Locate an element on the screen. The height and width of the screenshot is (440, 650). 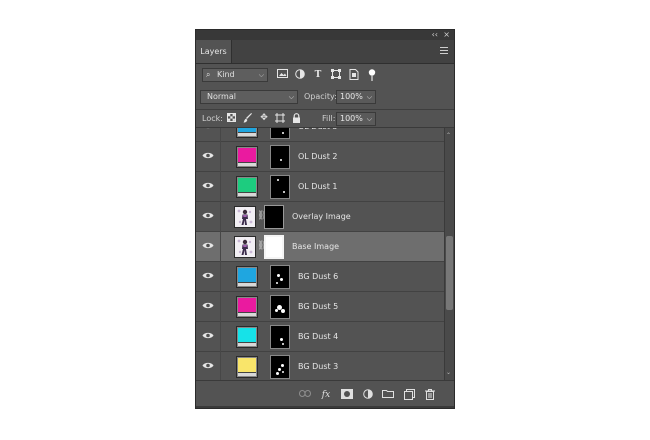
scrollbar-thumb is located at coordinates (449, 273).